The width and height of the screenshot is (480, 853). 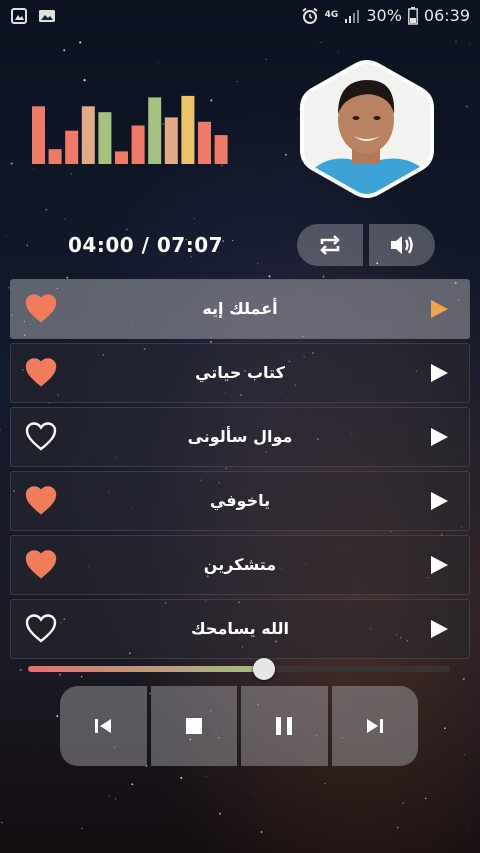 What do you see at coordinates (103, 726) in the screenshot?
I see `previous-button` at bounding box center [103, 726].